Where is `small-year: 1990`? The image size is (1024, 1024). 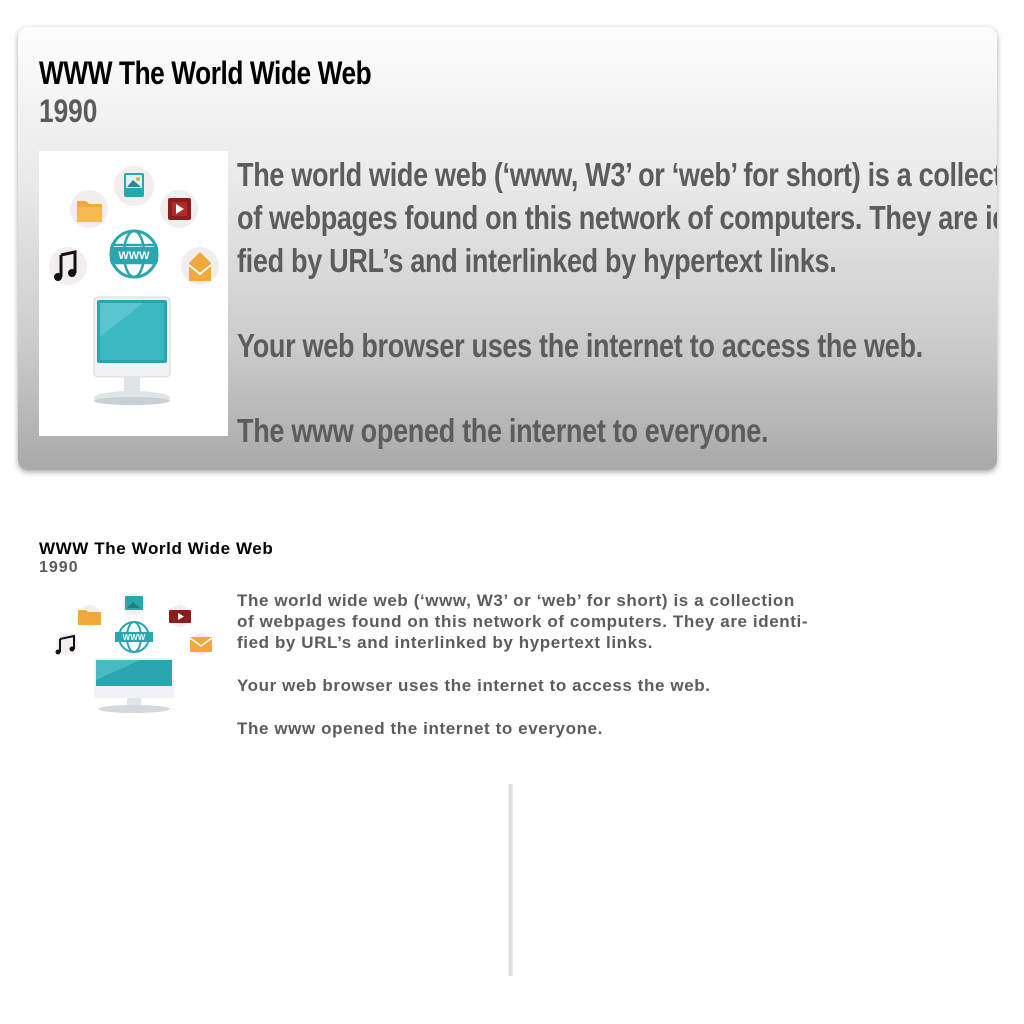 small-year: 1990 is located at coordinates (59, 567).